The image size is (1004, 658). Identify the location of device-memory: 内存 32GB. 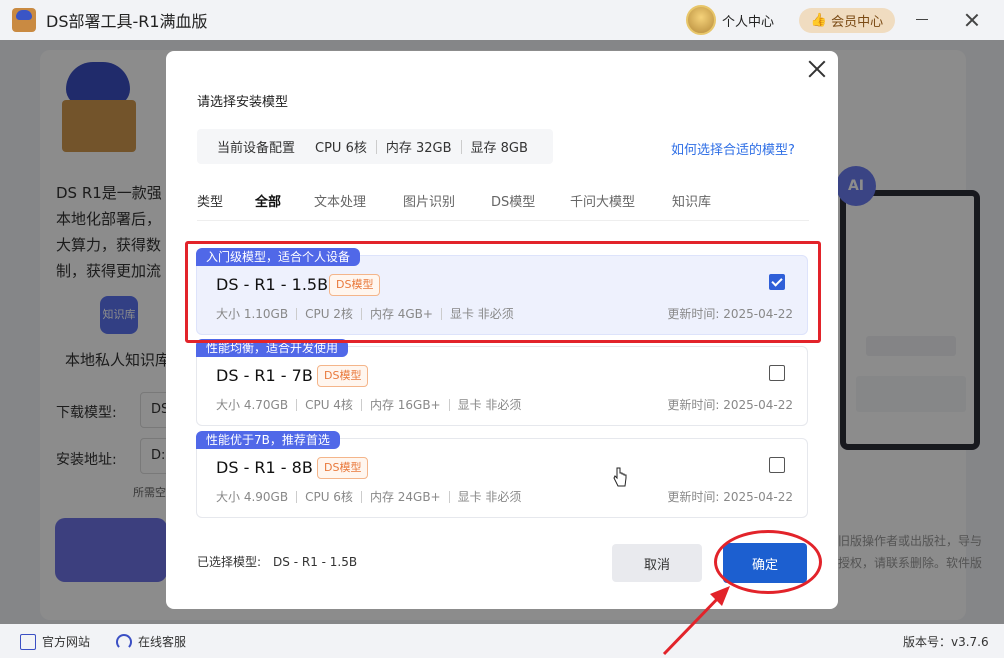
(418, 148).